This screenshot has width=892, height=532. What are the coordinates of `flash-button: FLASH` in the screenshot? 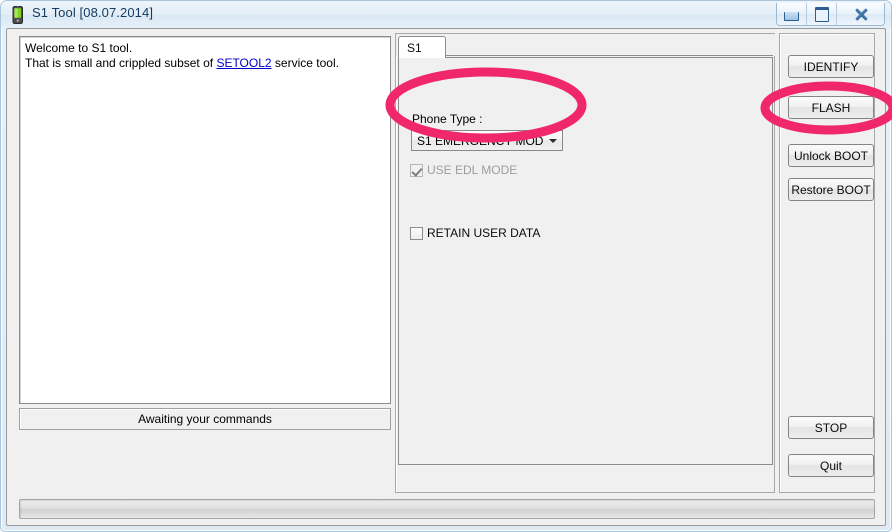 It's located at (831, 107).